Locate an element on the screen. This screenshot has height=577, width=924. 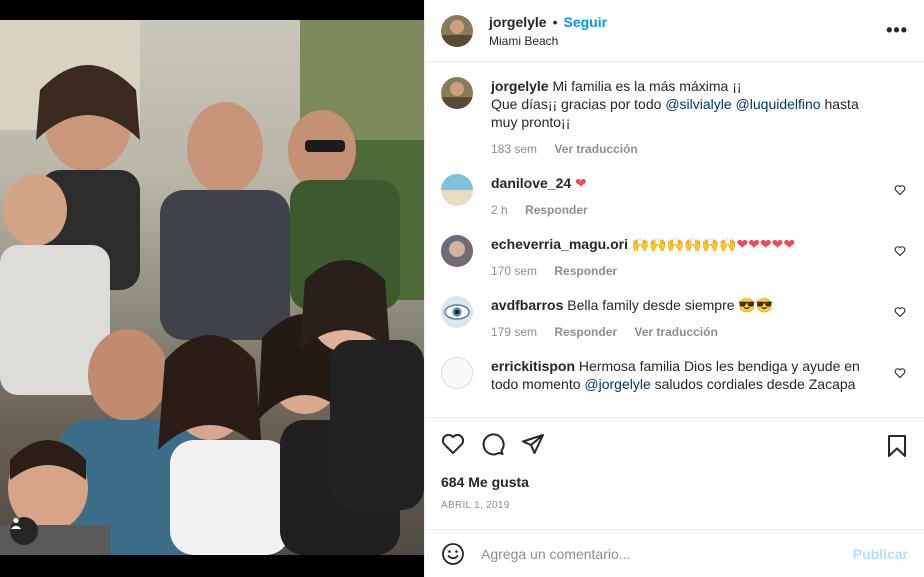
header-text: jorgelyle • Seguir Miami Beach is located at coordinates (548, 31).